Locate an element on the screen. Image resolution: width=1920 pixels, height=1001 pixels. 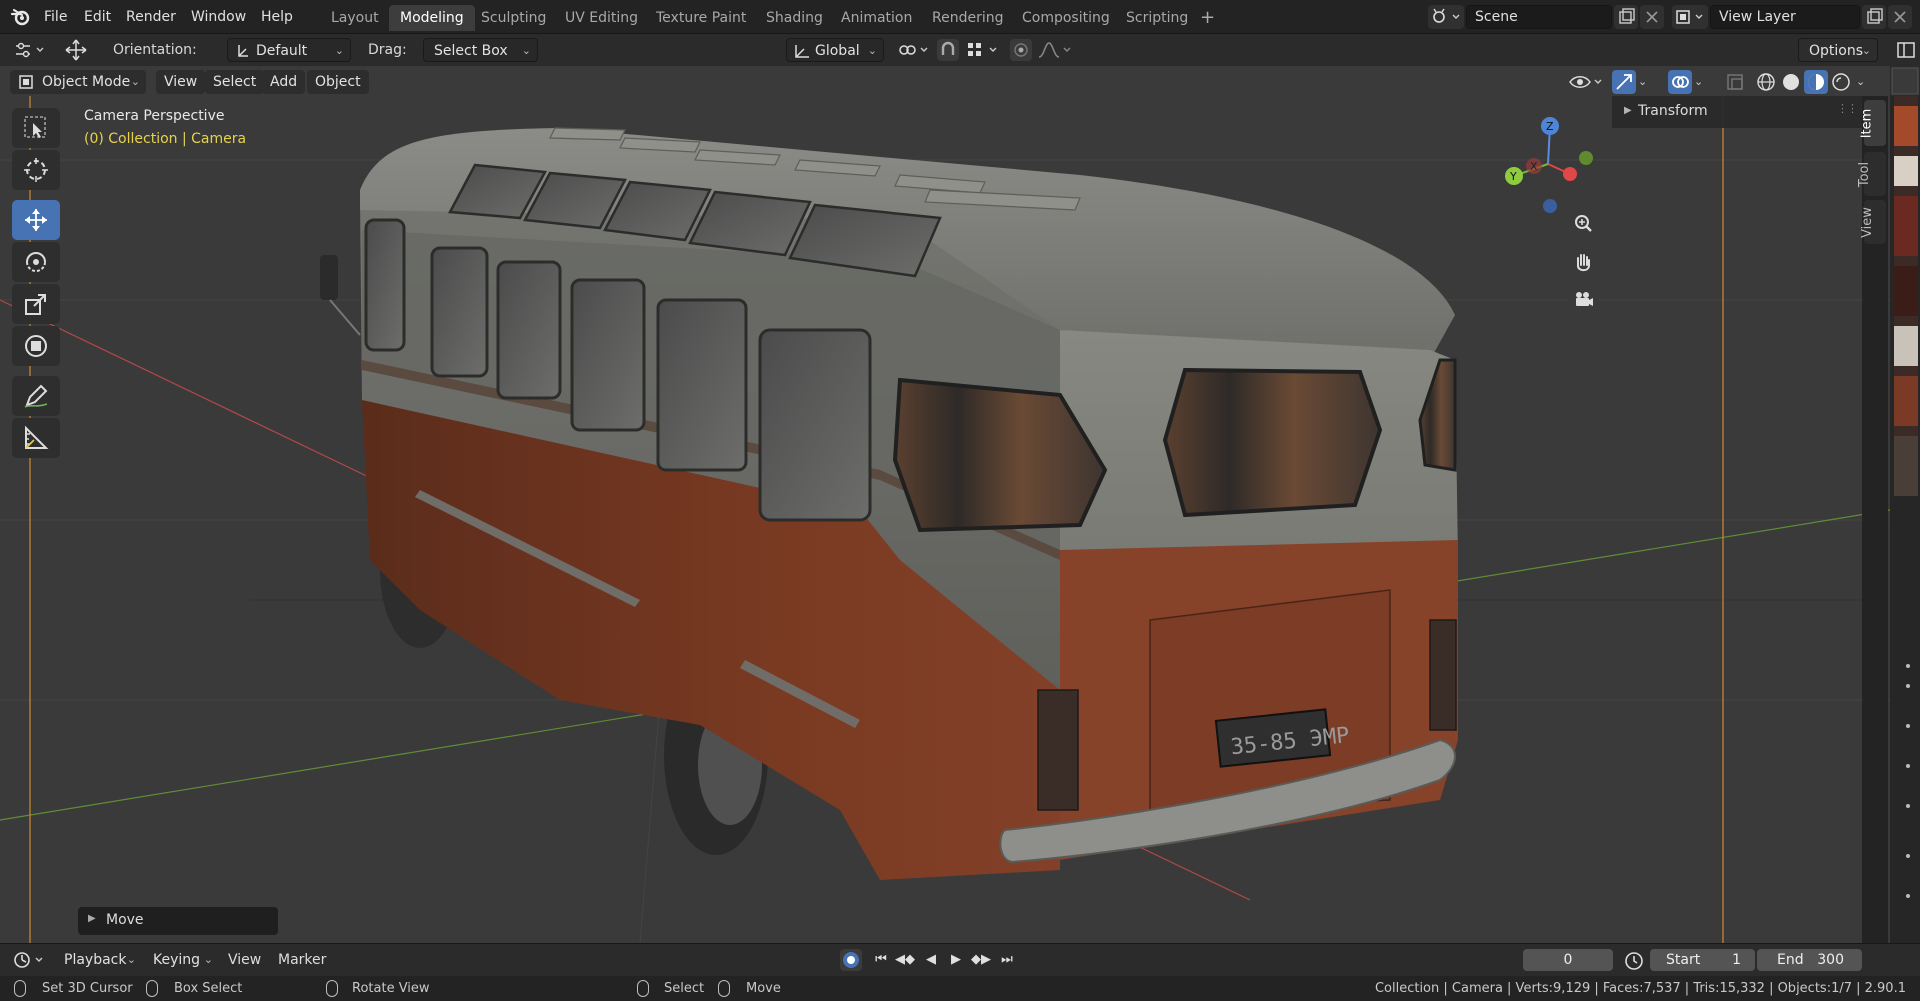
wireframe-shading-icon is located at coordinates (1766, 82).